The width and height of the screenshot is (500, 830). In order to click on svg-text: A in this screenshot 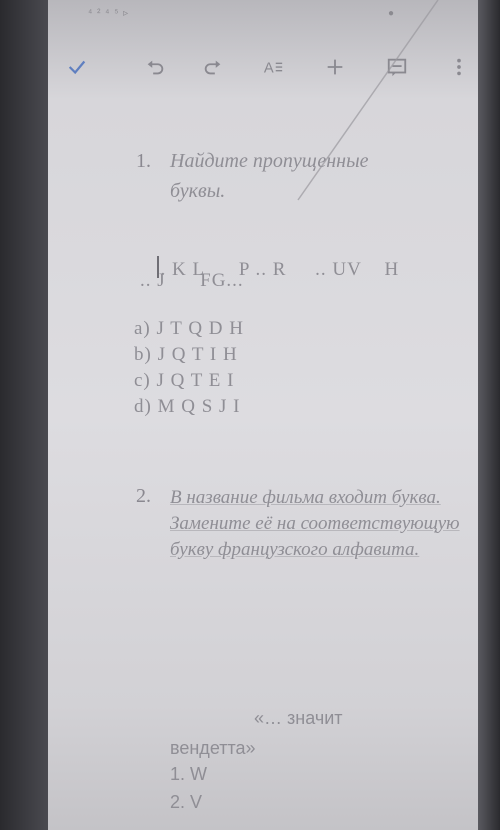, I will do `click(269, 69)`.